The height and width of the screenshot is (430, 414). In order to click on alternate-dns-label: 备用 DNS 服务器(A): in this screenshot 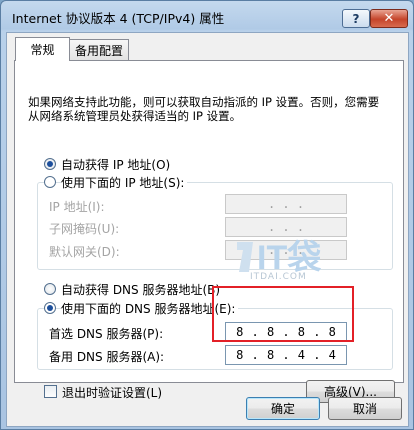, I will do `click(107, 357)`.